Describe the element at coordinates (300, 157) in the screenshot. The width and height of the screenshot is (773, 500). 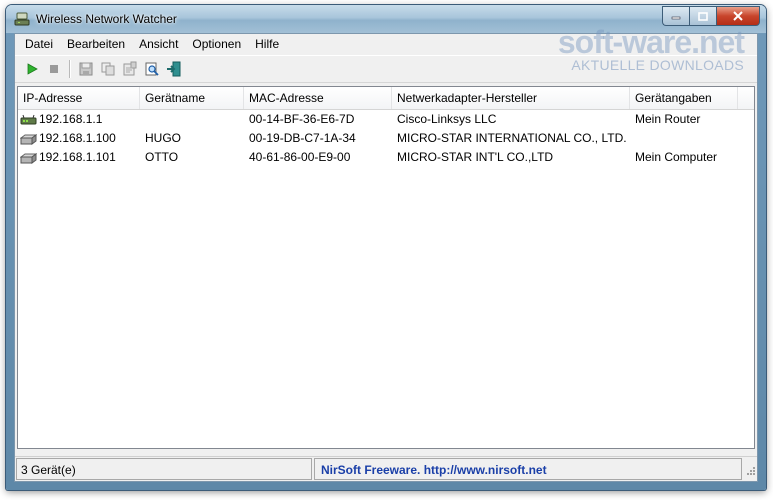
I see `cell-mac: 40-61-86-00-E9-00` at that location.